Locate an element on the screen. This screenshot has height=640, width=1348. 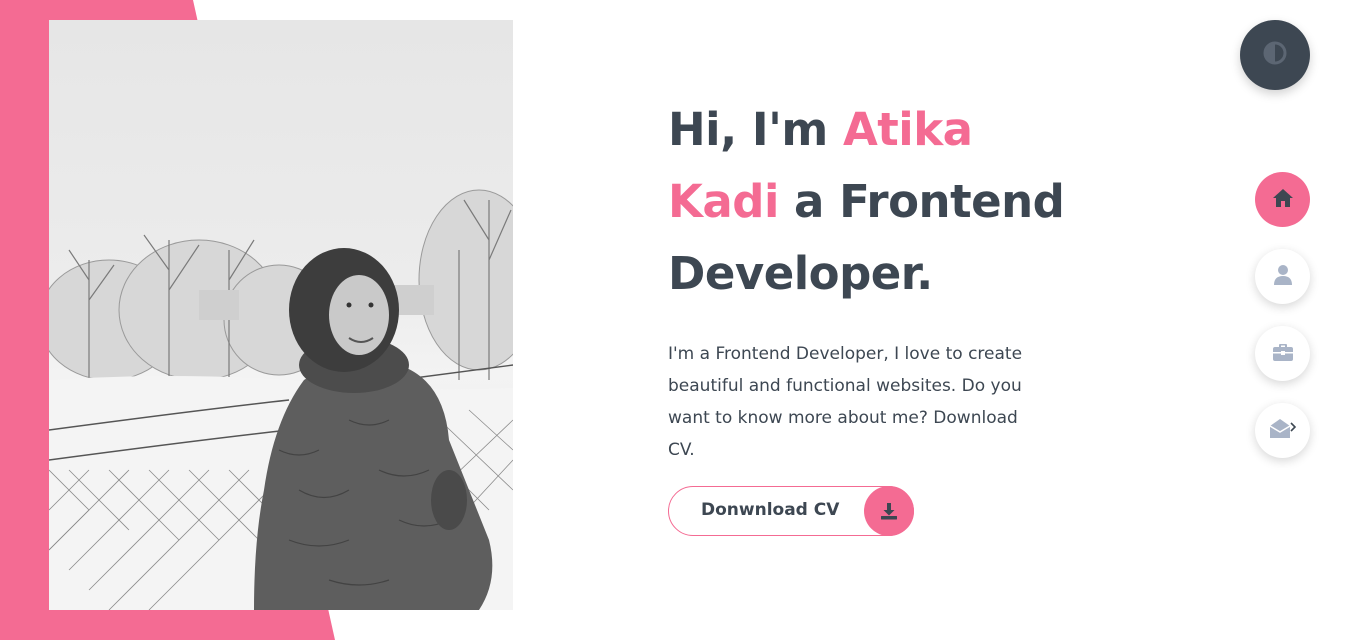
download-cv-label: Donwnload CV is located at coordinates (770, 510).